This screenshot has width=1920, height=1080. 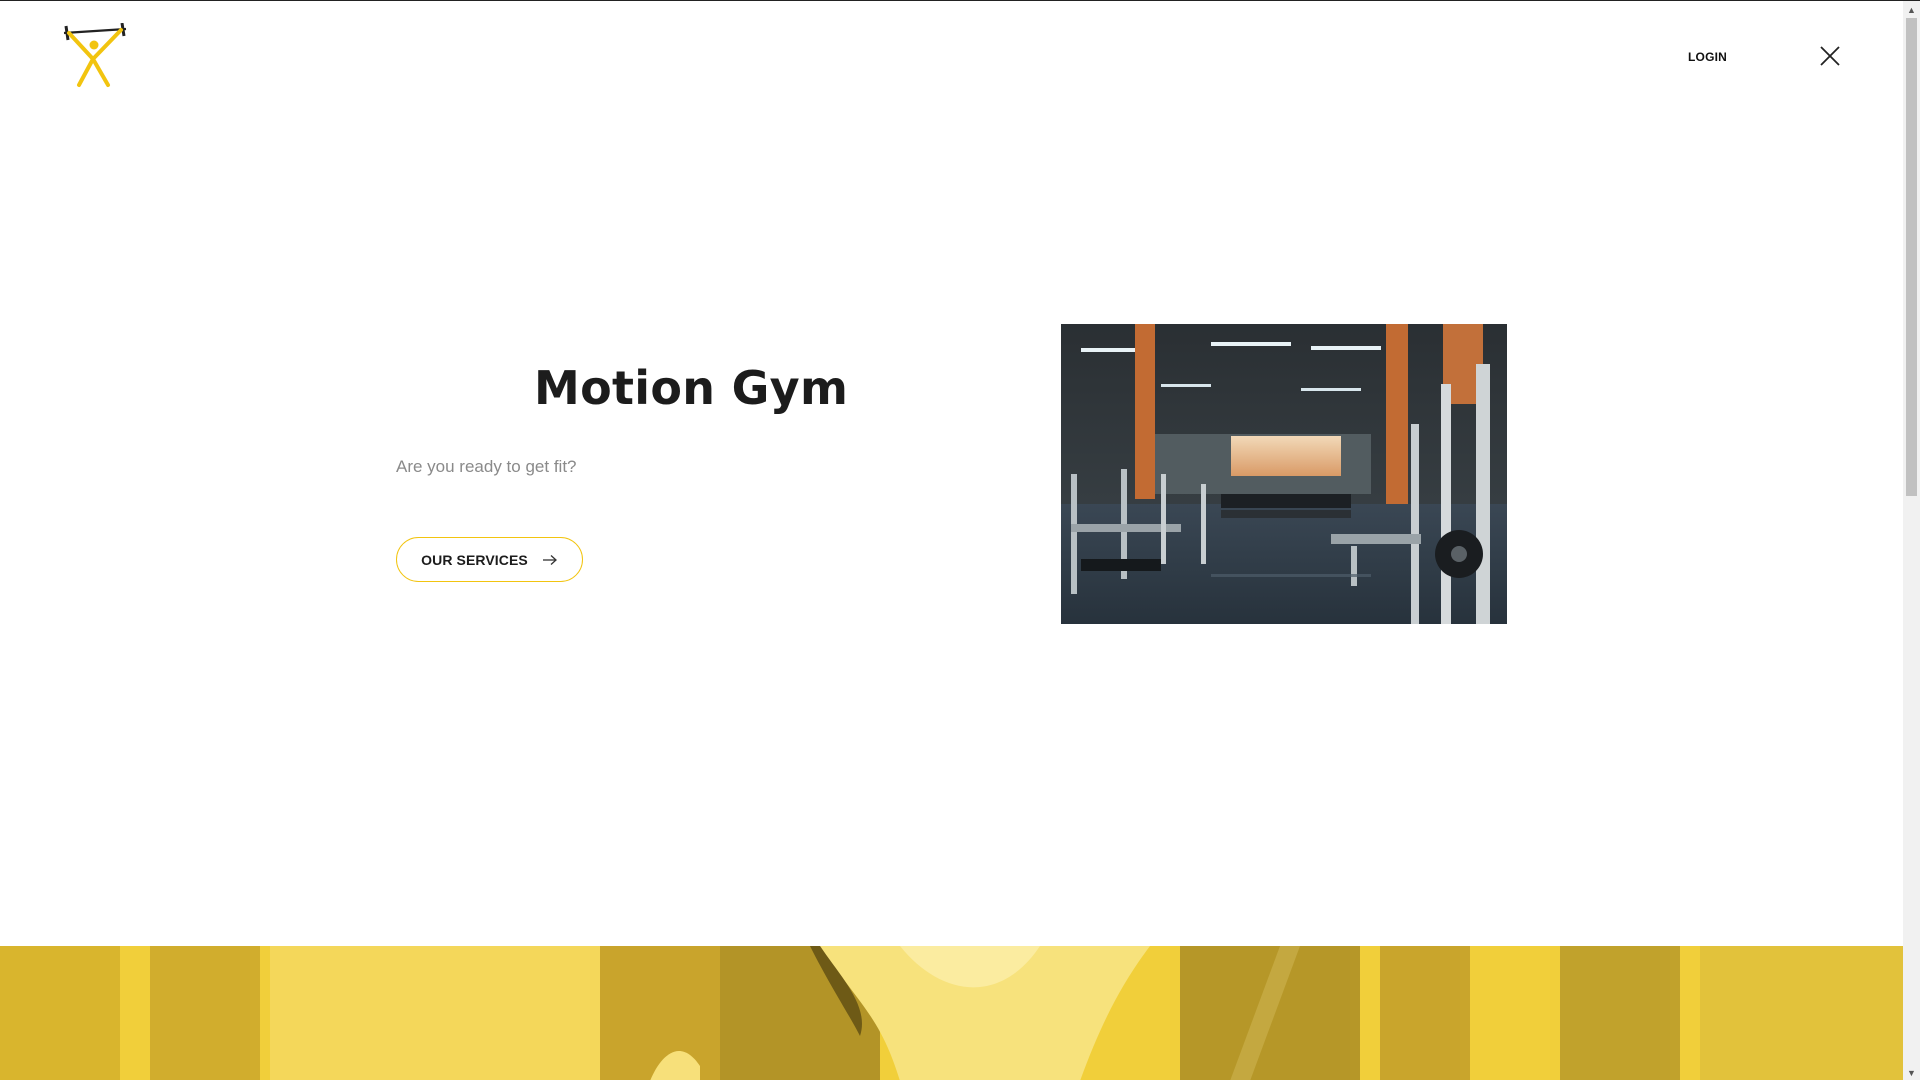 What do you see at coordinates (1911, 1072) in the screenshot?
I see `scroll-down-arrow-icon: ▼` at bounding box center [1911, 1072].